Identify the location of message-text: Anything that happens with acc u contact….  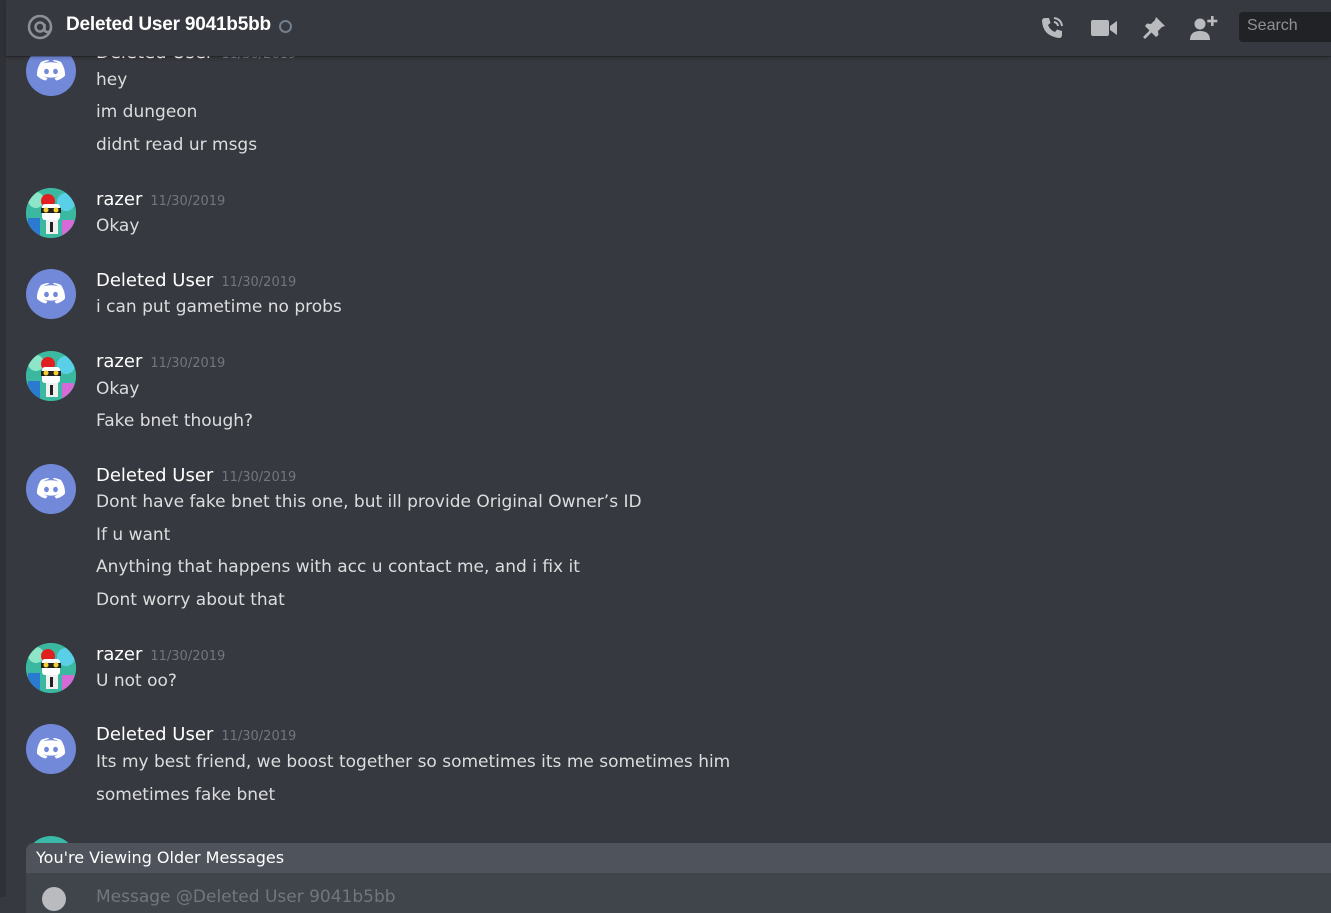
(338, 567).